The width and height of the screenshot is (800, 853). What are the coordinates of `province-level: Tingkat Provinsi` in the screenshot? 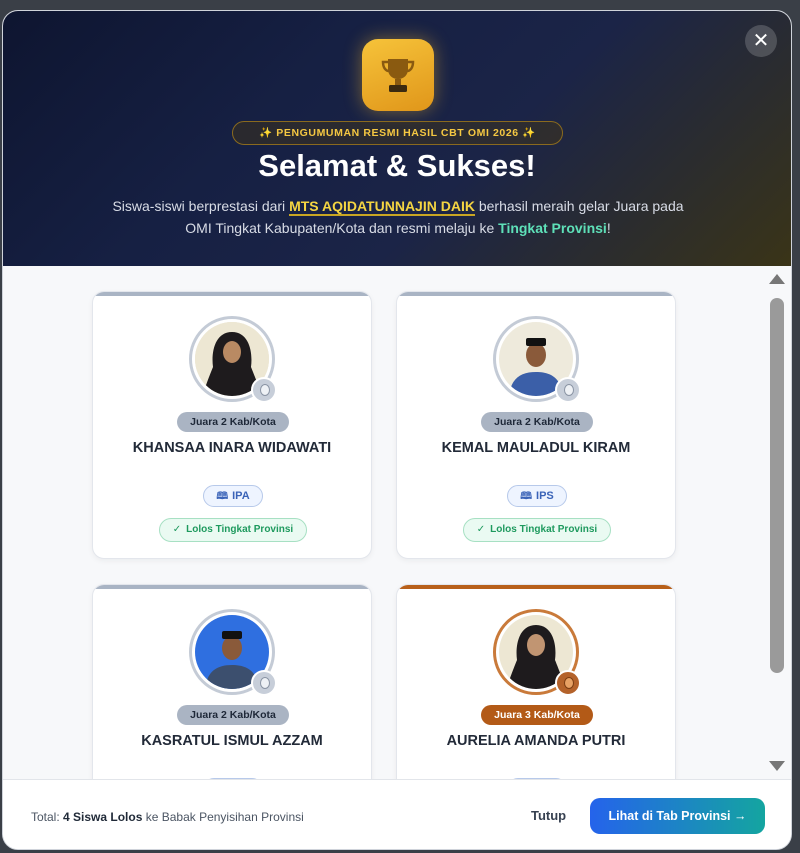 It's located at (552, 228).